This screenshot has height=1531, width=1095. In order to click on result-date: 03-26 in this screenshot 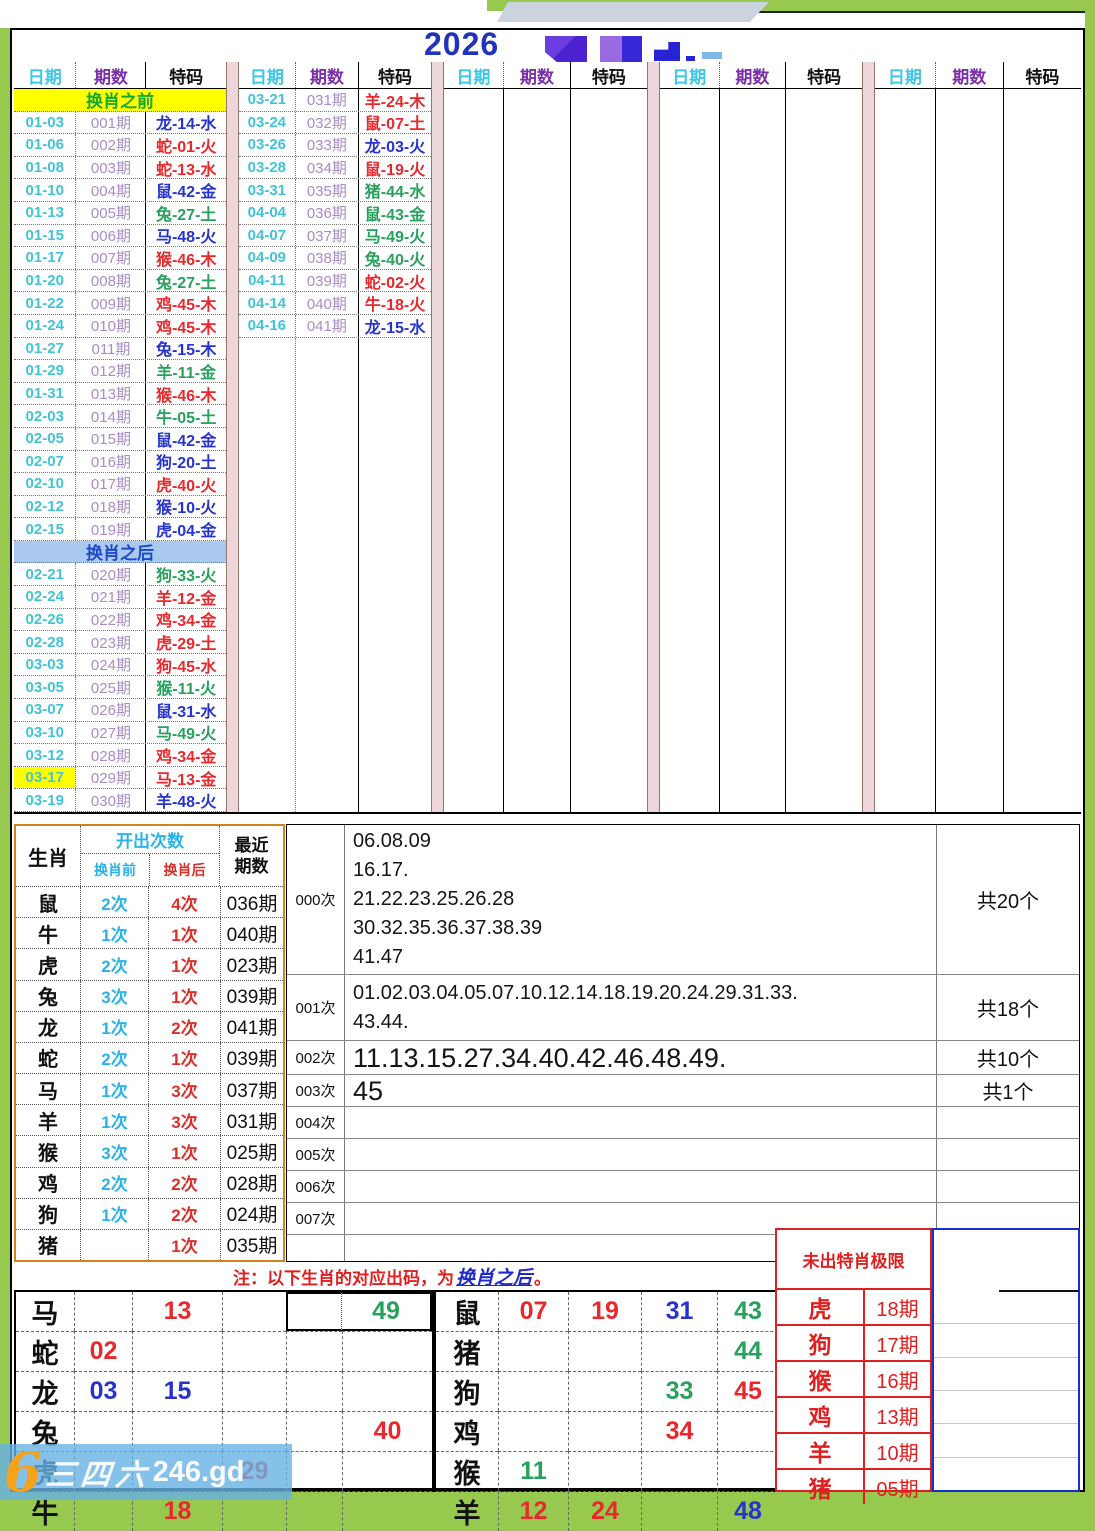, I will do `click(267, 145)`.